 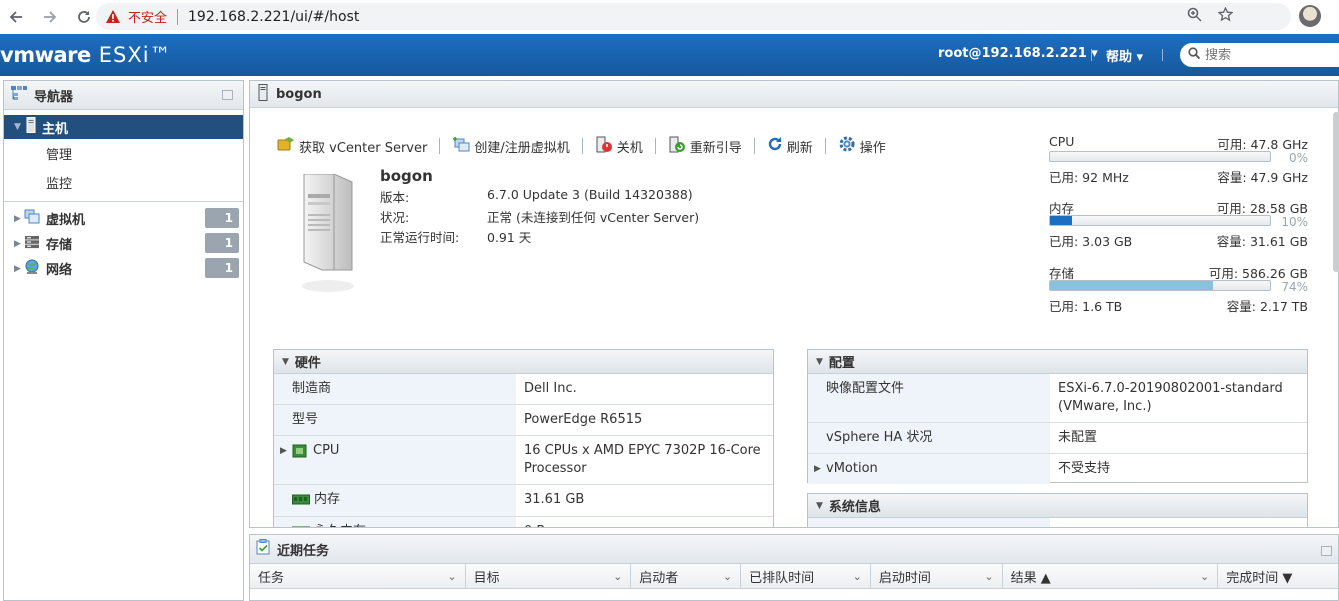 What do you see at coordinates (1225, 16) in the screenshot?
I see `bookmark-star-icon` at bounding box center [1225, 16].